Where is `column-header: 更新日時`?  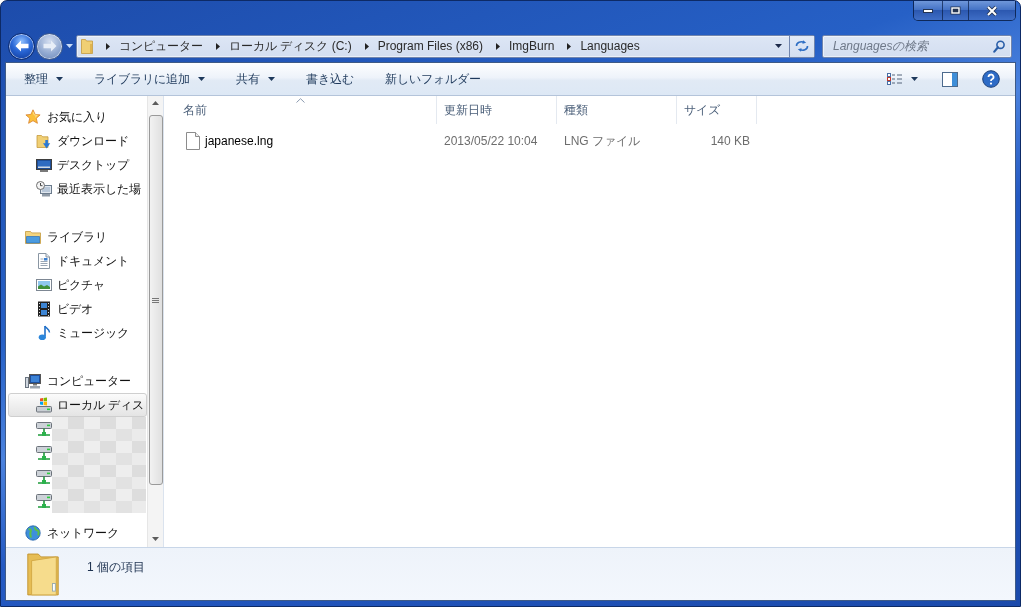 column-header: 更新日時 is located at coordinates (497, 110).